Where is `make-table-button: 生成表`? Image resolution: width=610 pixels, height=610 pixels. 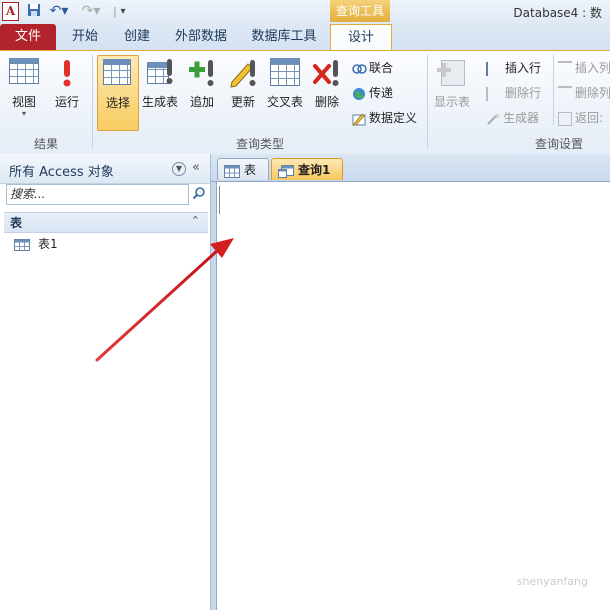
make-table-button: 生成表 is located at coordinates (160, 93).